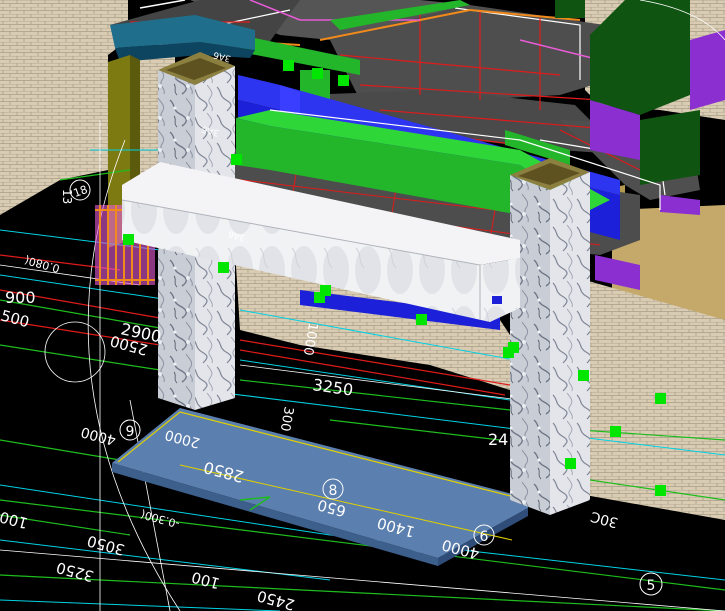  What do you see at coordinates (651, 586) in the screenshot?
I see `svg-text: 5` at bounding box center [651, 586].